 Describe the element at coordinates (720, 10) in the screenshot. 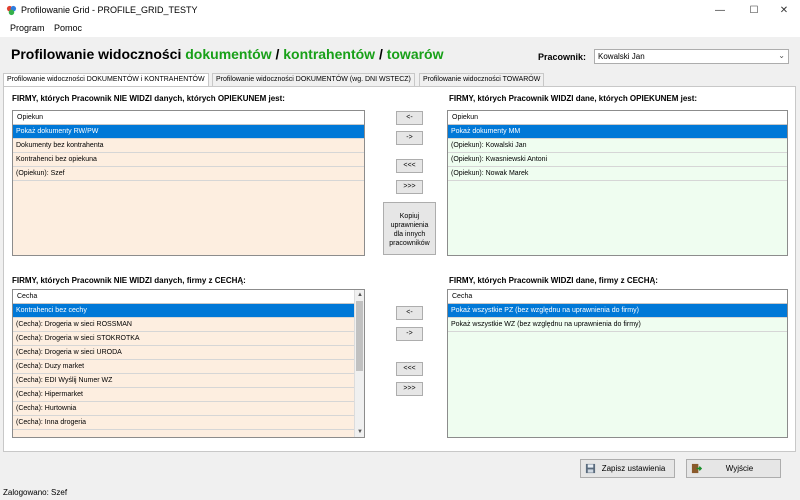

I see `minimize-button: —` at that location.